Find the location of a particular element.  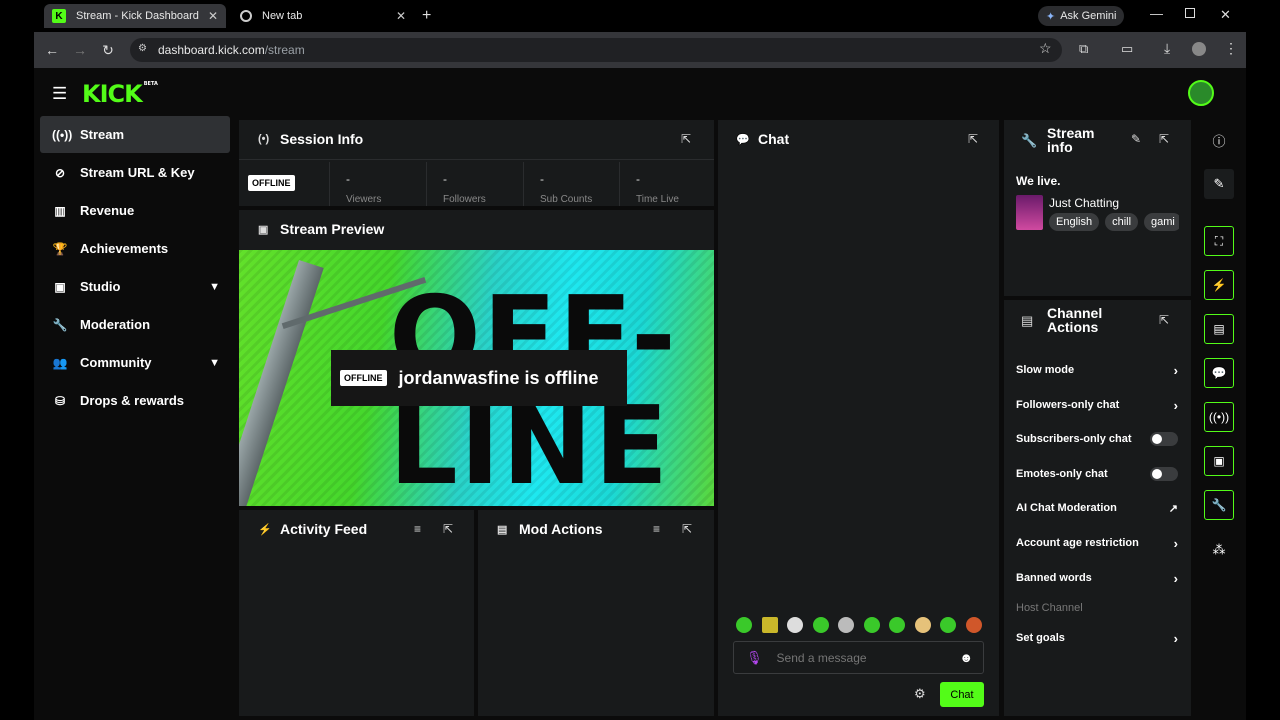

title-line: info is located at coordinates (1060, 147).